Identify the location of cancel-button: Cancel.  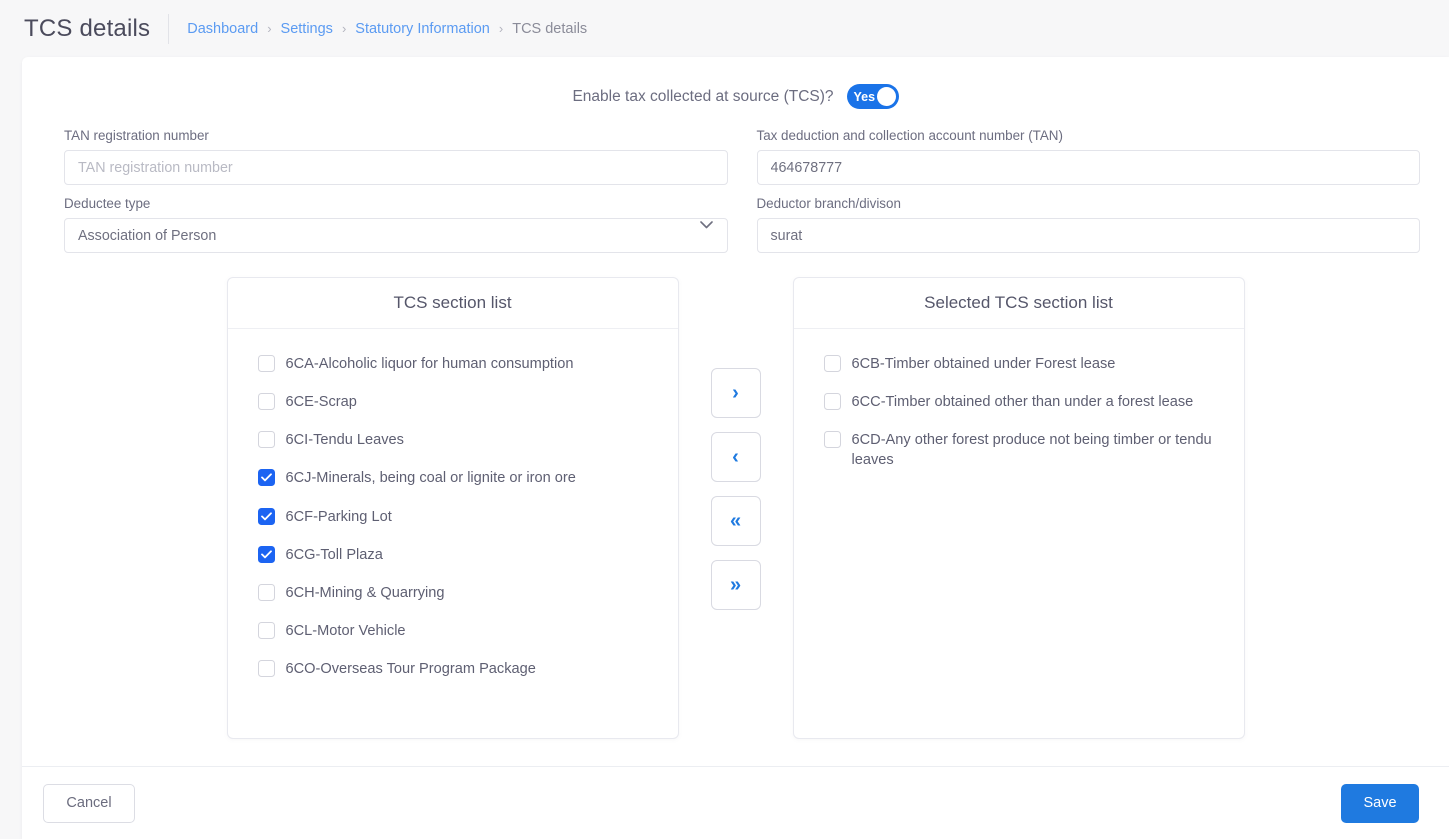
(89, 803).